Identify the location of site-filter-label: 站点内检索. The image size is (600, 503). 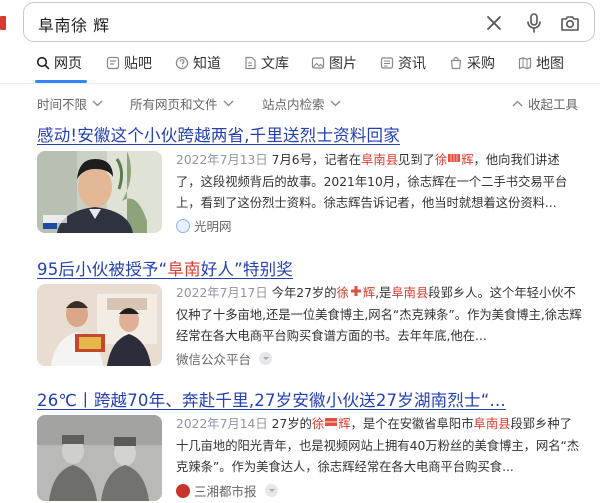
(293, 104).